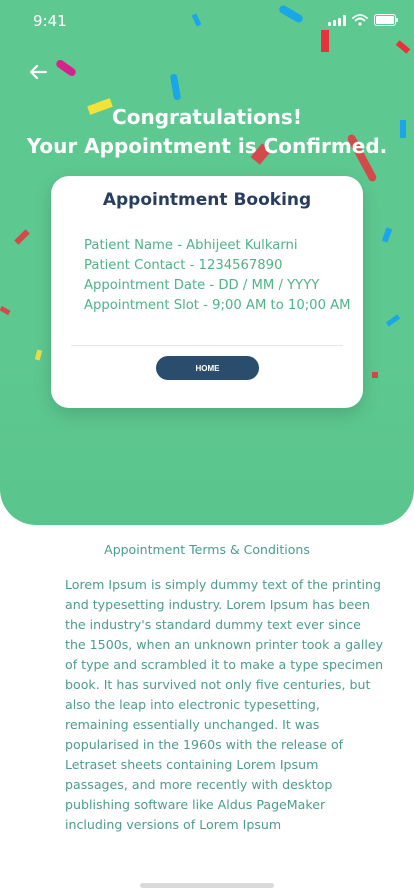 The width and height of the screenshot is (414, 896). Describe the element at coordinates (191, 245) in the screenshot. I see `patient-name: Patient Name - Abhijeet Kulkarni` at that location.